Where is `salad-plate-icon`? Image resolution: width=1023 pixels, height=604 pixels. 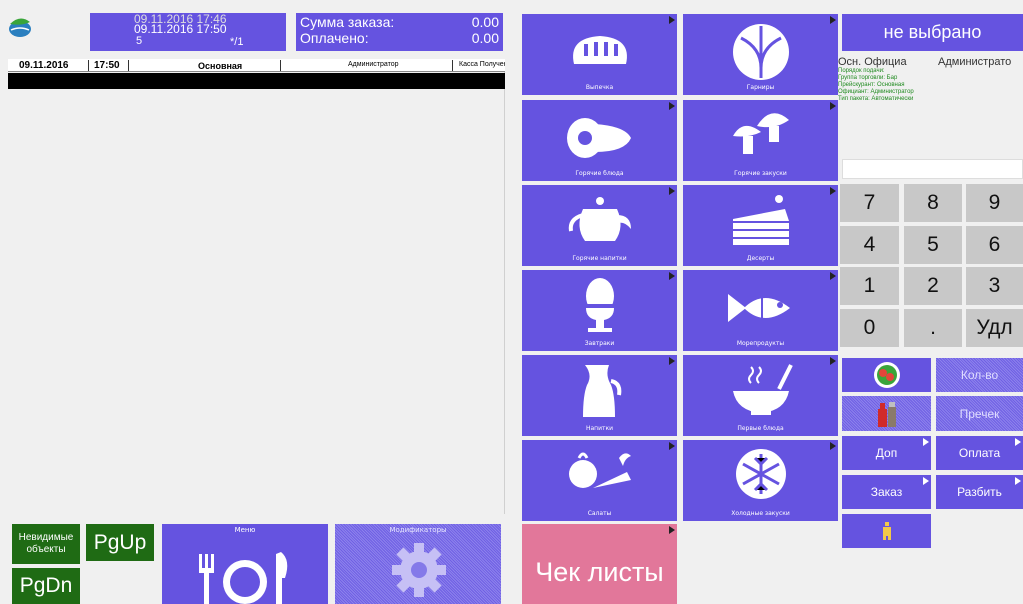
salad-plate-icon is located at coordinates (886, 375).